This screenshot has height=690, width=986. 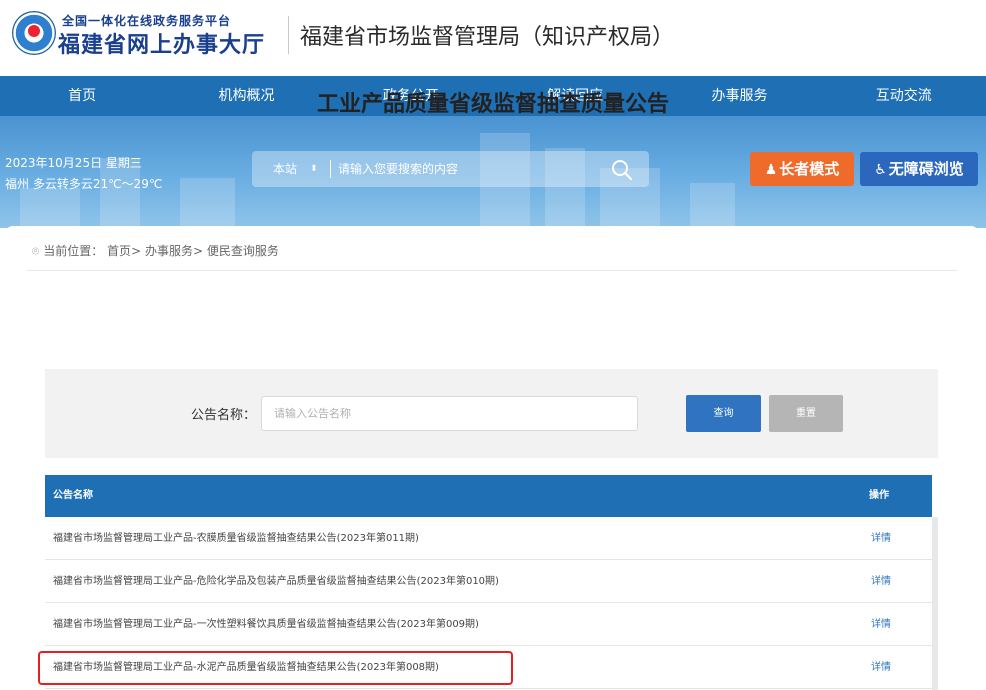 What do you see at coordinates (73, 495) in the screenshot?
I see `column-header-name: 公告名称` at bounding box center [73, 495].